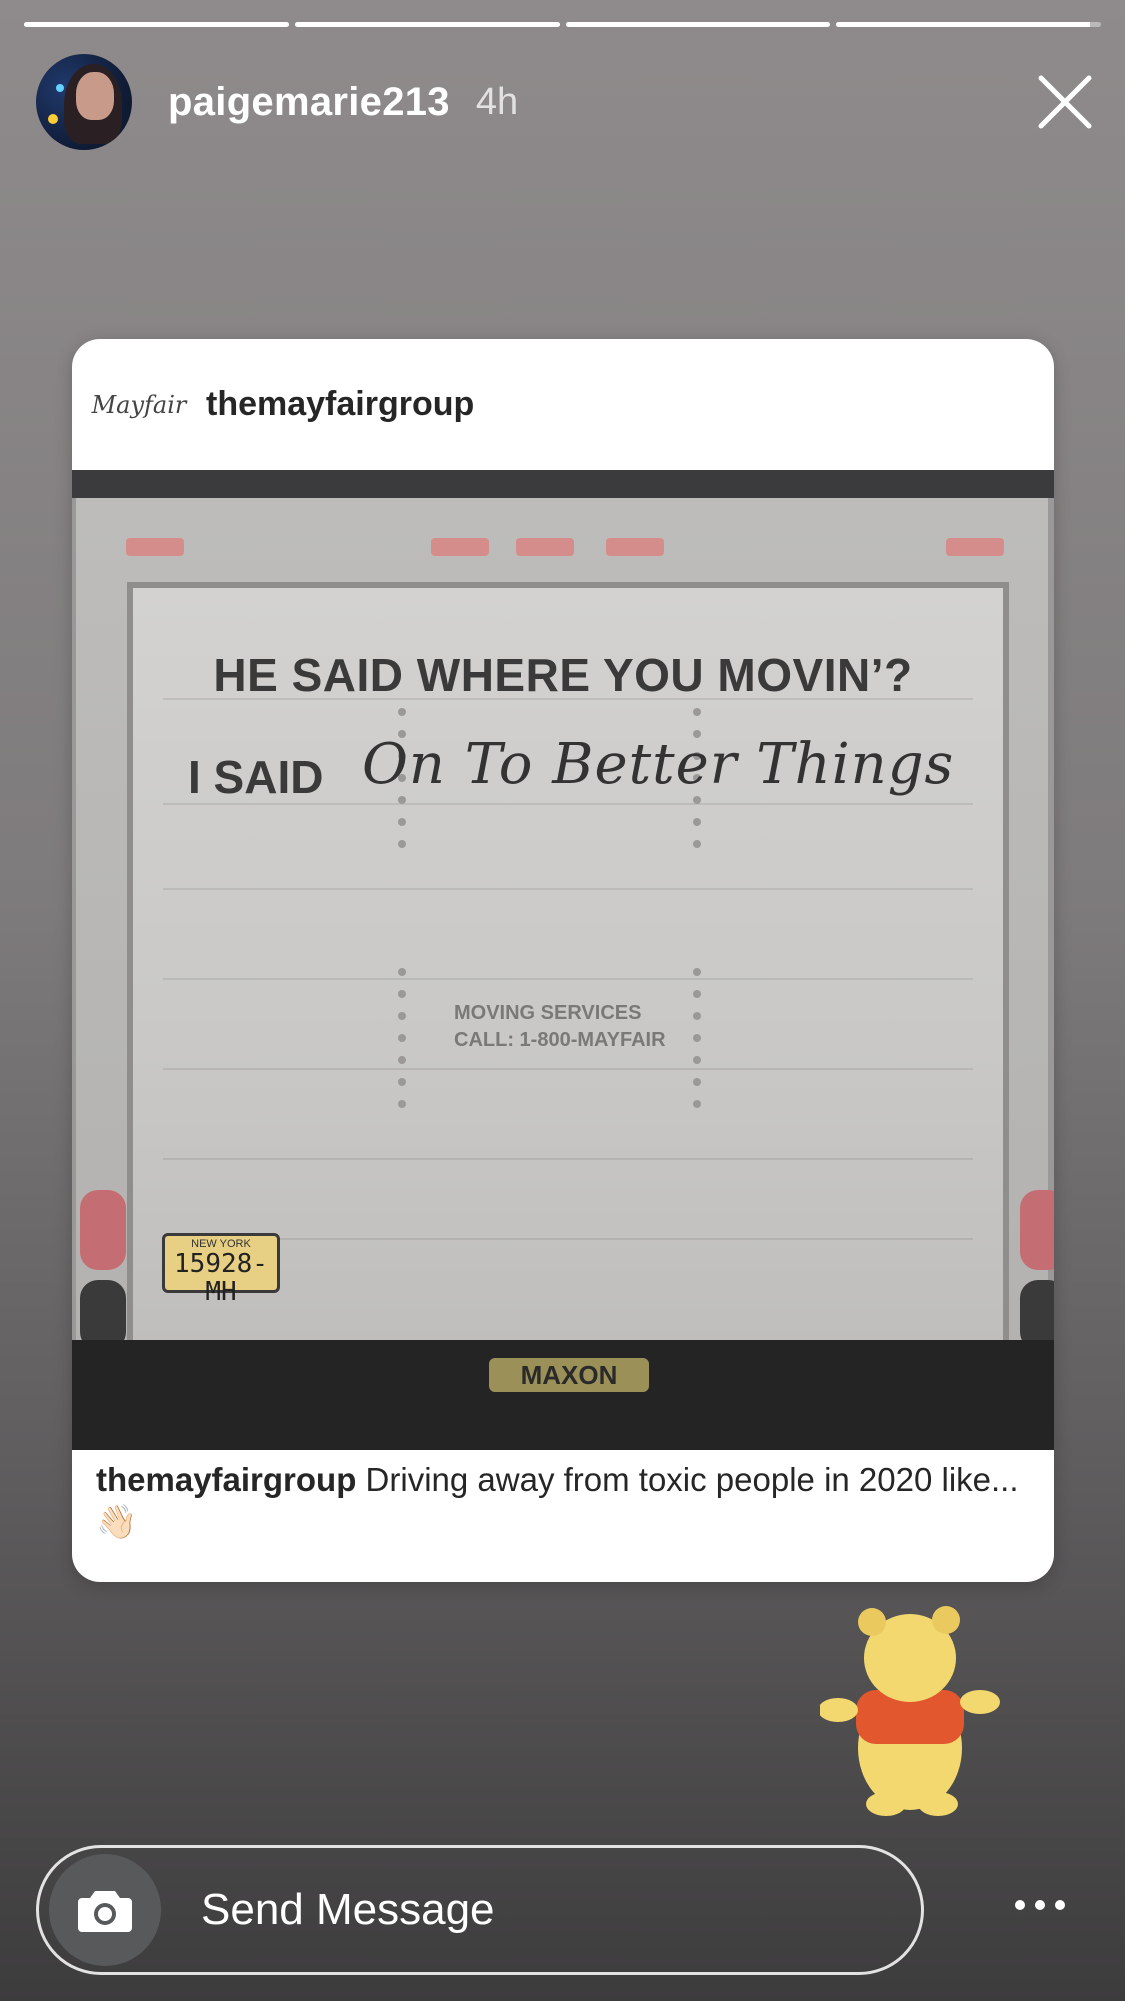 The height and width of the screenshot is (2001, 1125). Describe the element at coordinates (910, 1708) in the screenshot. I see `winnie-the-pooh-sticker` at that location.